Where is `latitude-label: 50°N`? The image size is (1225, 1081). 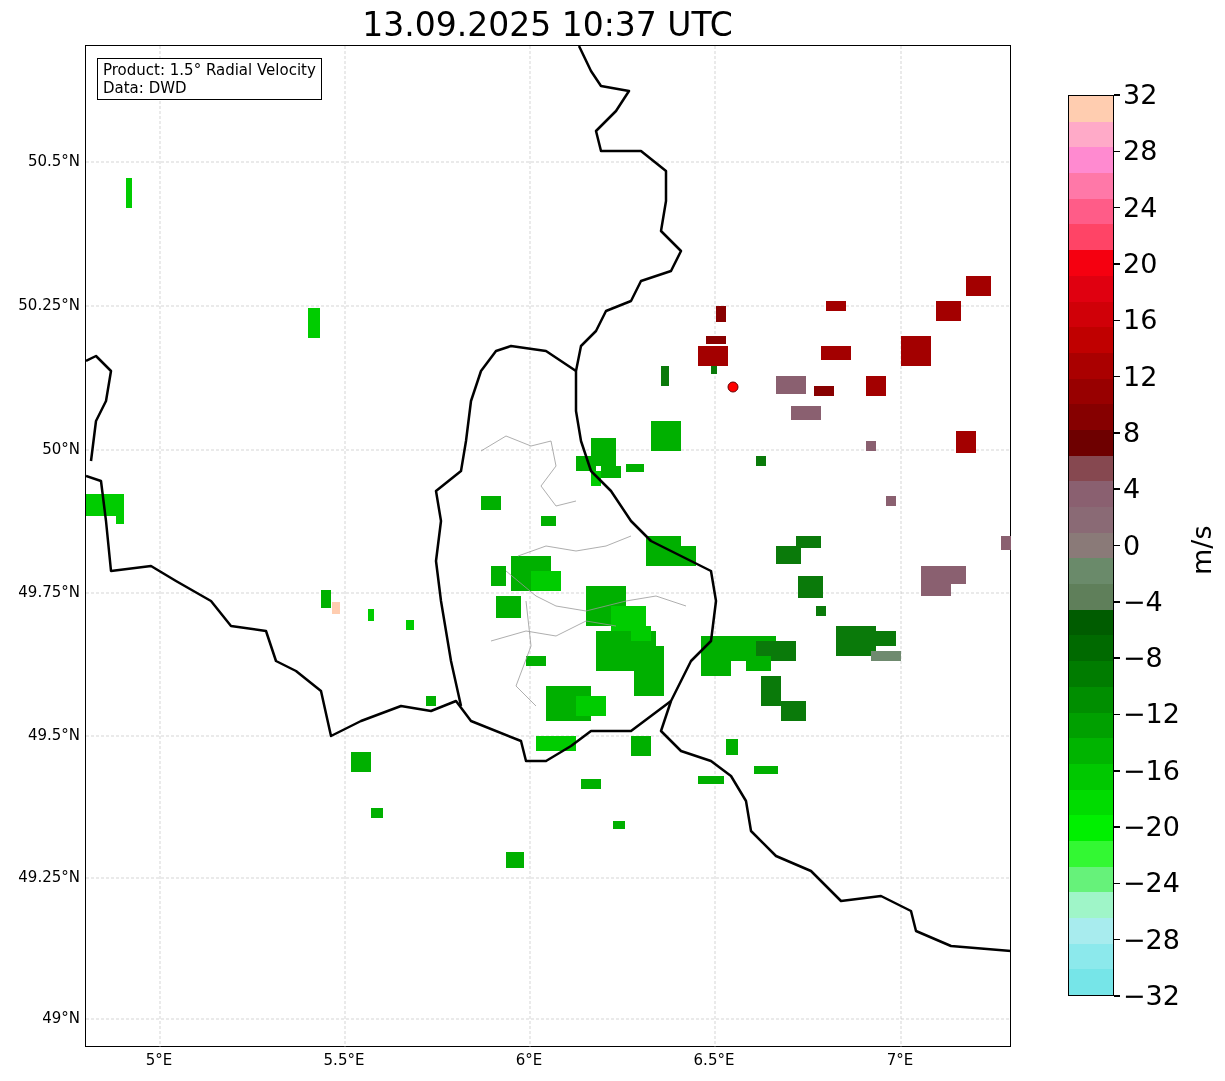
latitude-label: 50°N is located at coordinates (61, 449).